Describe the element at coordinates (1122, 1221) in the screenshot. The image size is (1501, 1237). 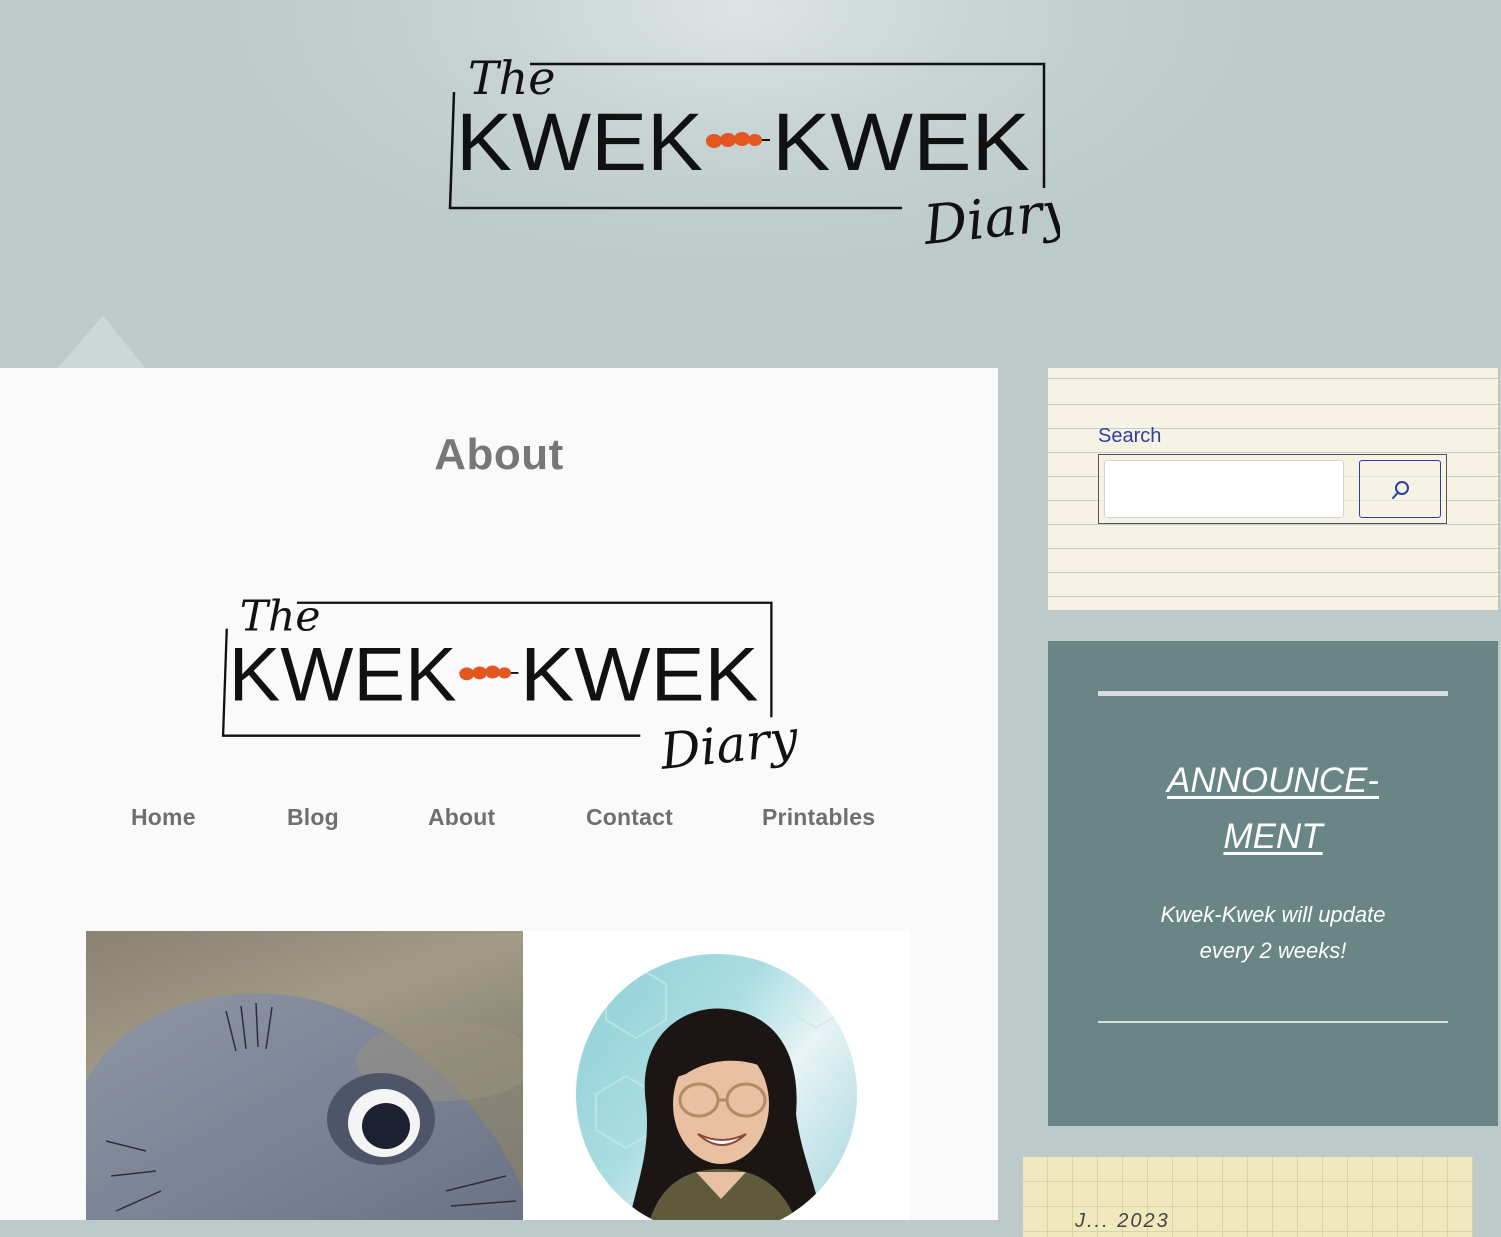
I see `calendar-caption: J... 2023` at that location.